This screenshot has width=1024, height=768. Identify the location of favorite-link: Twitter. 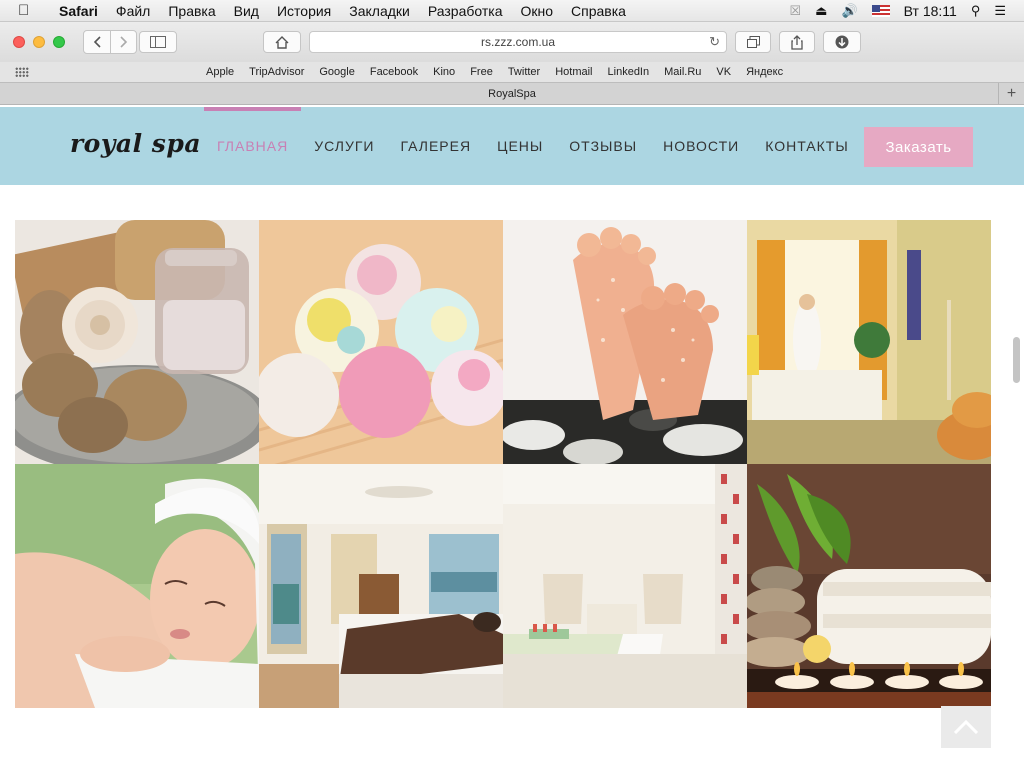
(524, 72).